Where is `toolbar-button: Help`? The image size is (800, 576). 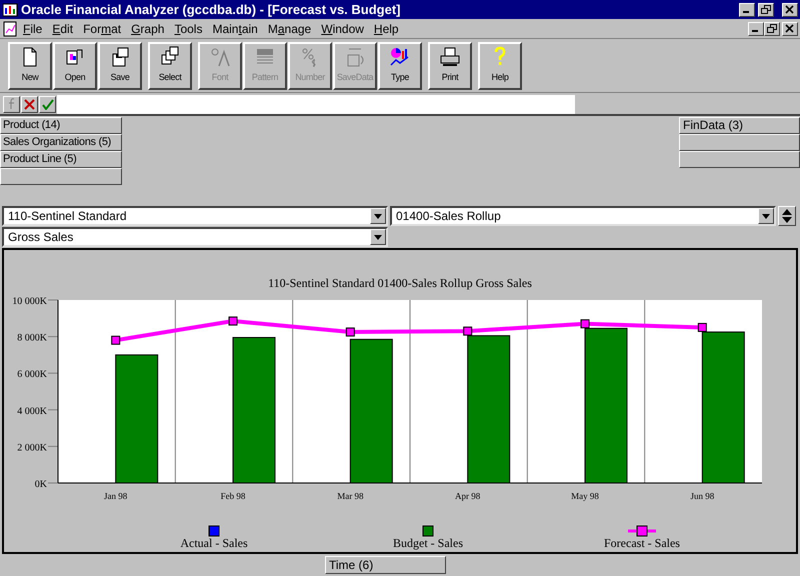 toolbar-button: Help is located at coordinates (500, 66).